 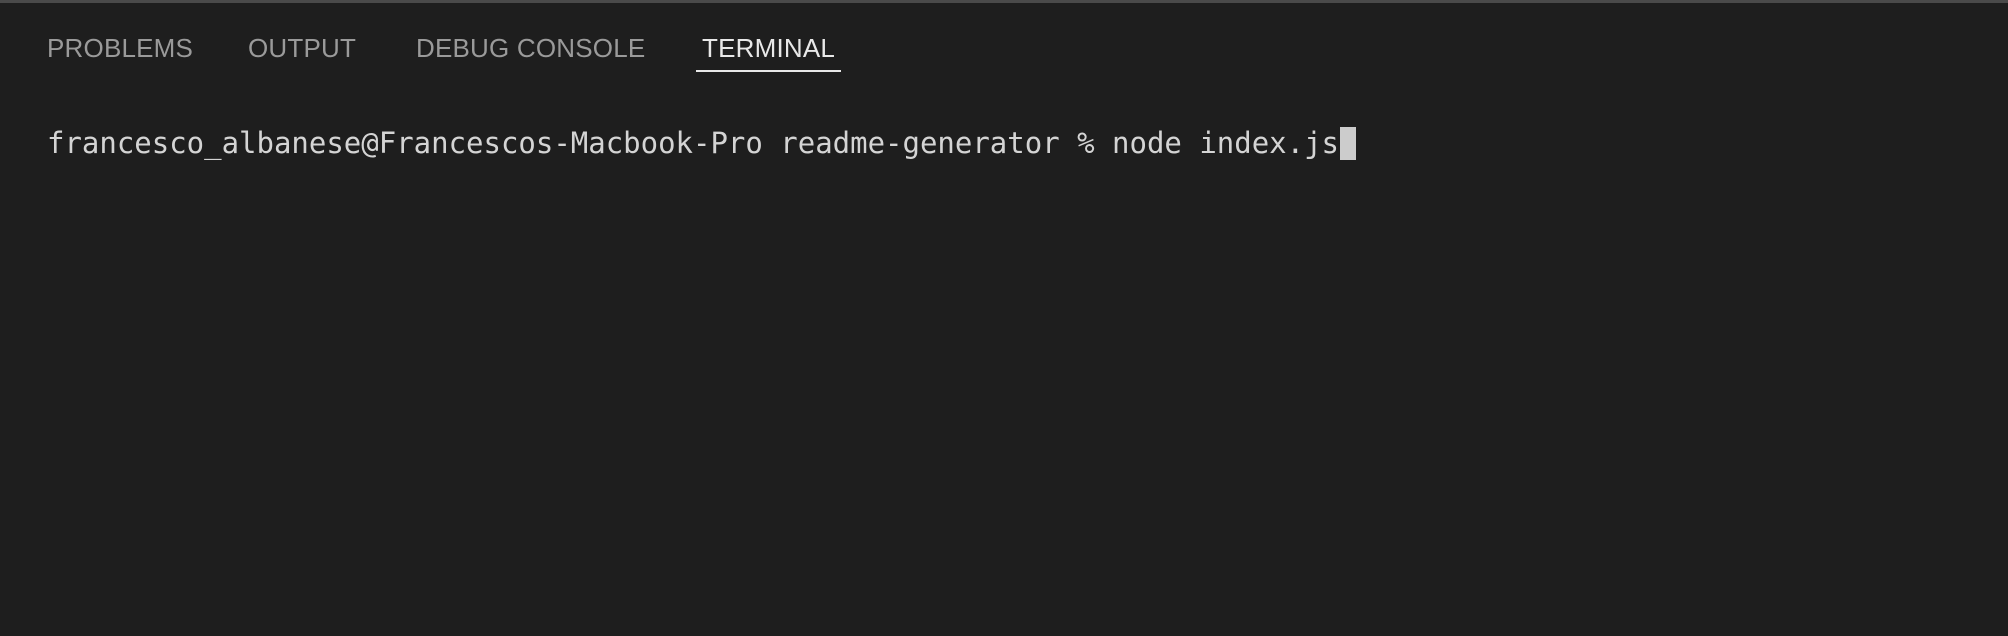 What do you see at coordinates (530, 50) in the screenshot?
I see `tab-debug-console: DEBUG CONSOLE` at bounding box center [530, 50].